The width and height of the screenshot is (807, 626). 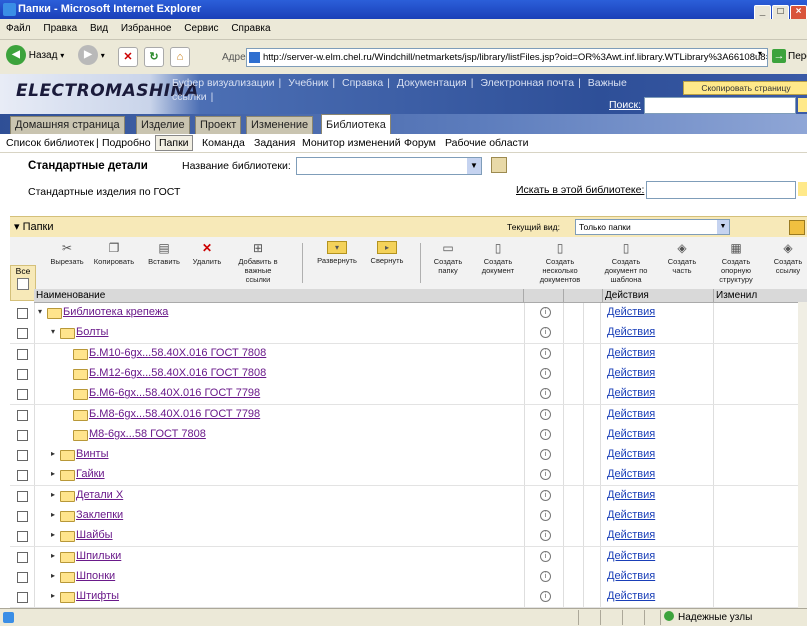 I want to click on create-part-button: ◈ Создать часть, so click(x=682, y=258).